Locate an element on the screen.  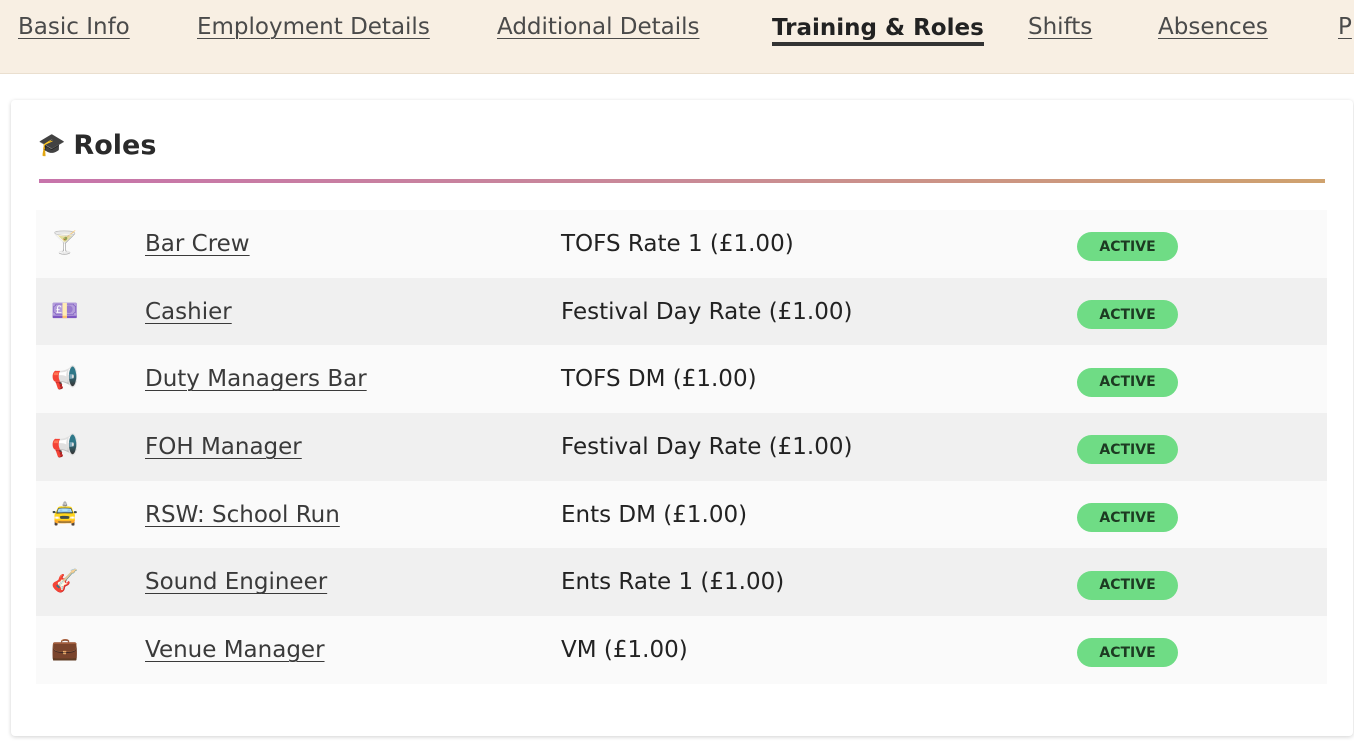
tab-basic-info: Basic Info is located at coordinates (74, 27).